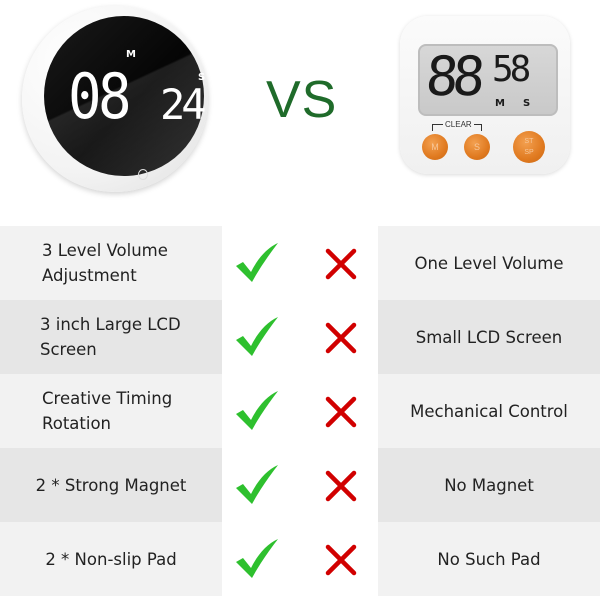 The width and height of the screenshot is (600, 600). I want to click on feature-cell: 3 inch Large LCD Screen, so click(111, 337).